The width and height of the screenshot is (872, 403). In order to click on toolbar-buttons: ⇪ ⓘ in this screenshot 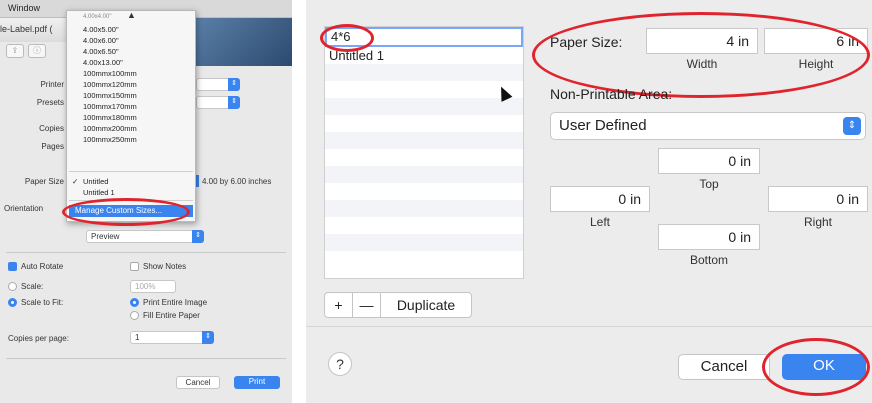, I will do `click(26, 51)`.